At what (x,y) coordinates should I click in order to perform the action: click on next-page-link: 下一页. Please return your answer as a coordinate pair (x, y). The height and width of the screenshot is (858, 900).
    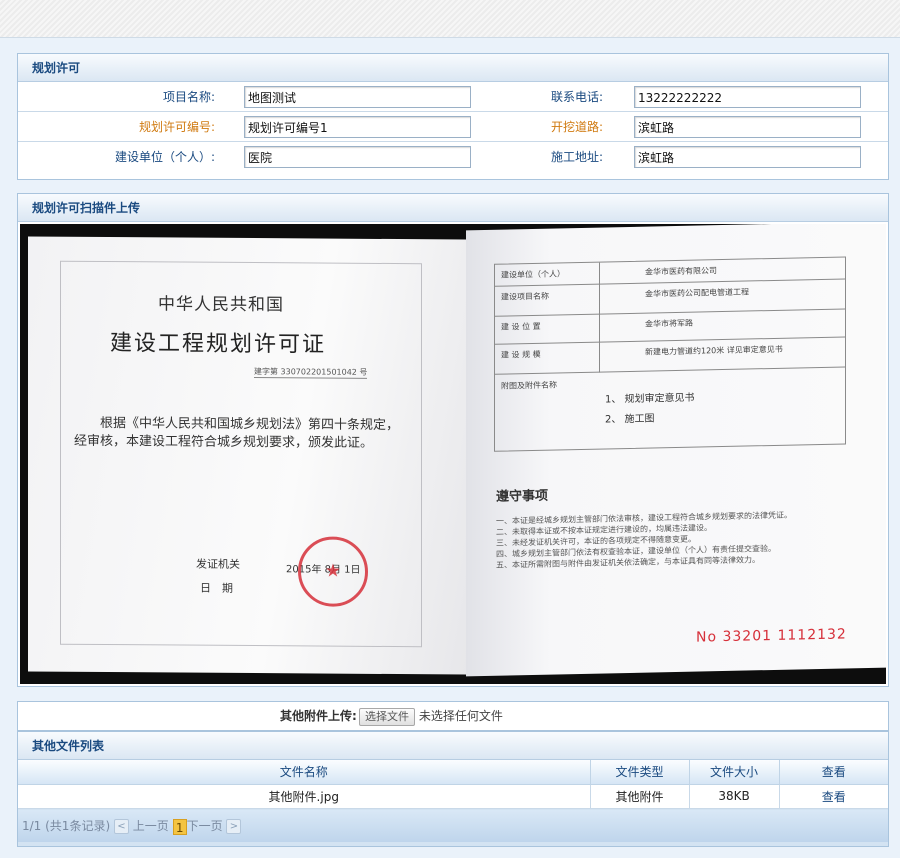
    Looking at the image, I should click on (205, 826).